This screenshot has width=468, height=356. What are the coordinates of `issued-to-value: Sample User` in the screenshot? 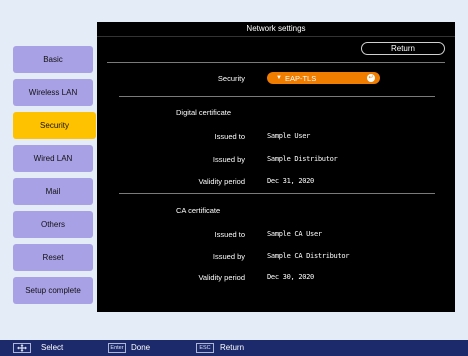 It's located at (289, 136).